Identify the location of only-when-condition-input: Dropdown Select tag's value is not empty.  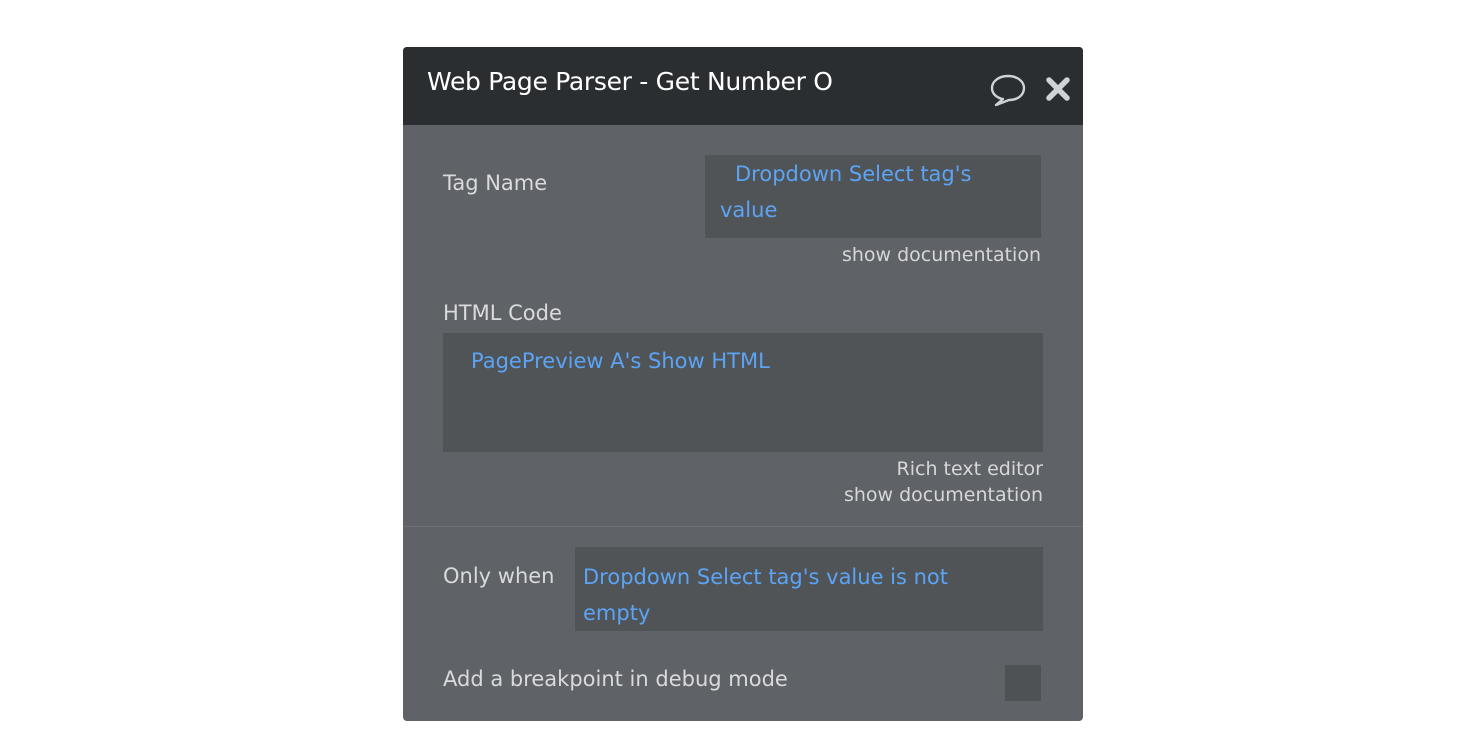
(809, 589).